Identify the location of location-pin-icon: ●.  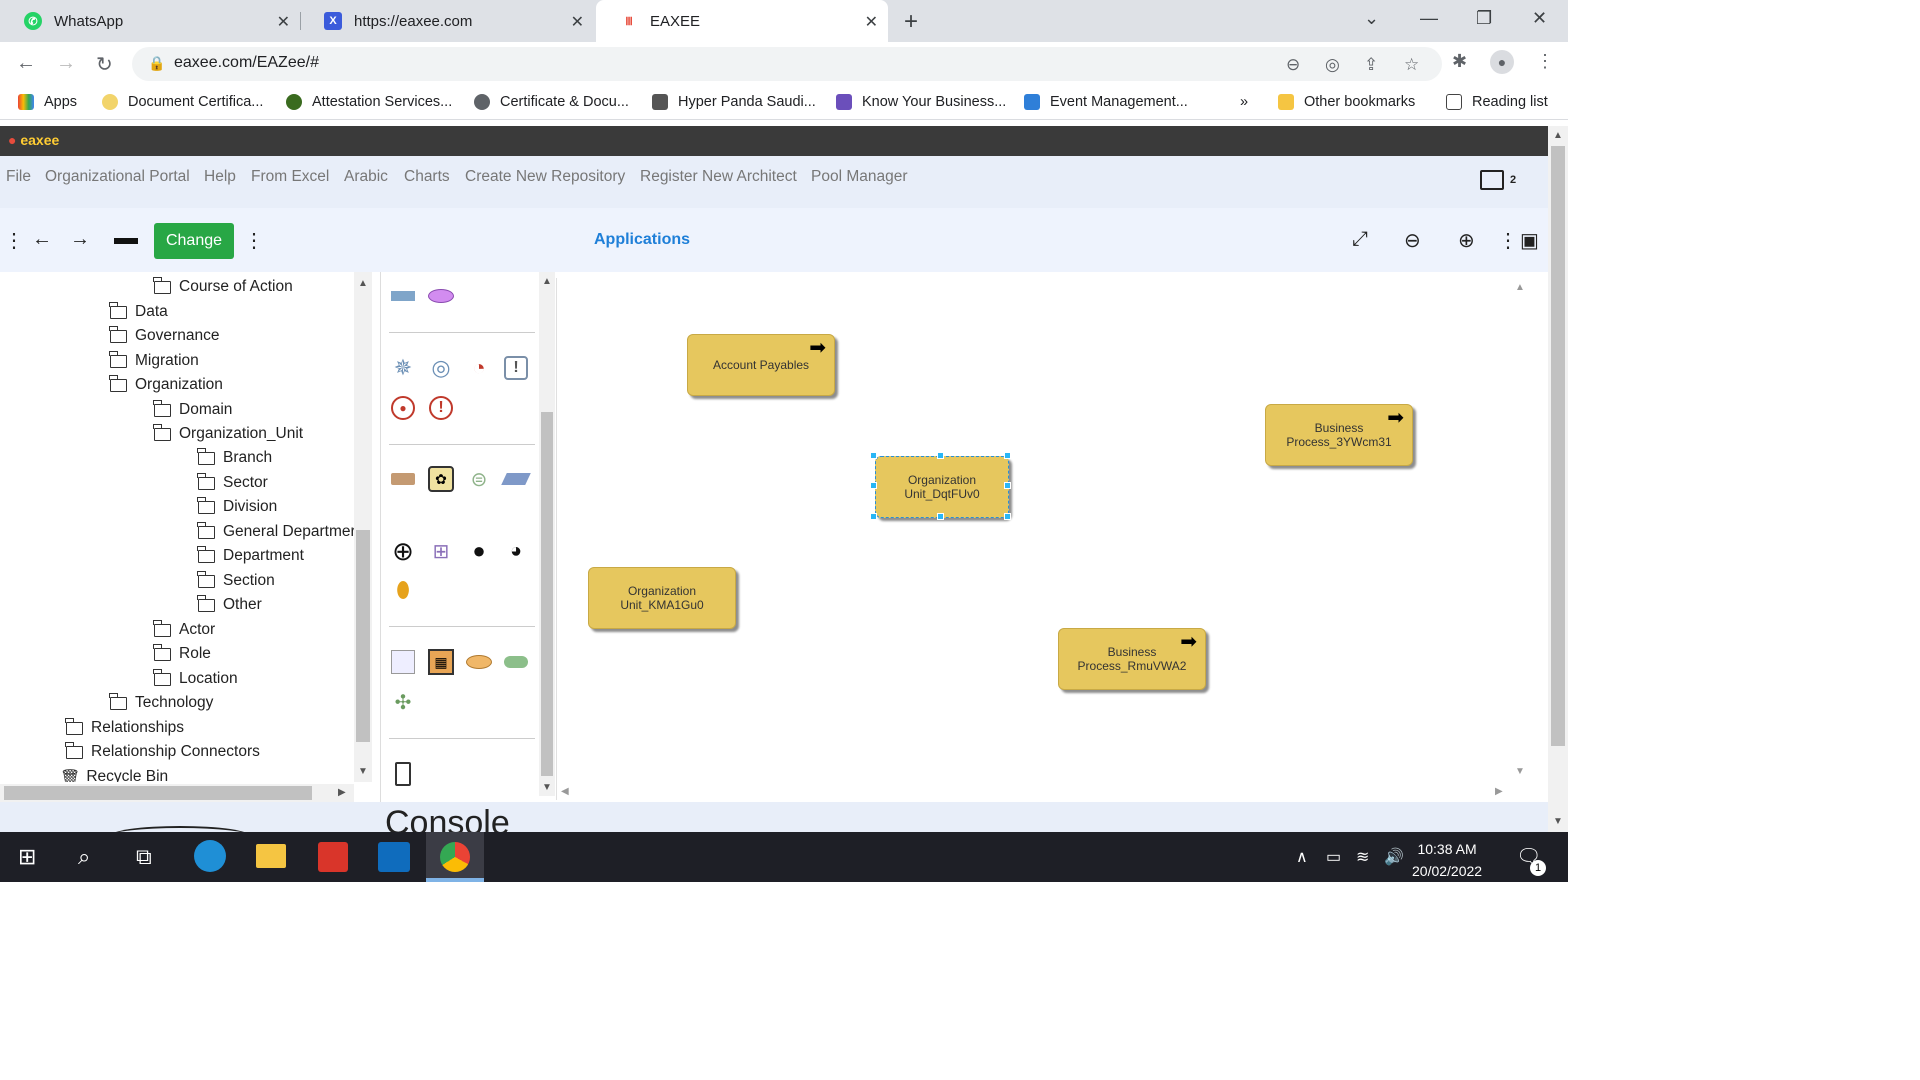
(403, 408).